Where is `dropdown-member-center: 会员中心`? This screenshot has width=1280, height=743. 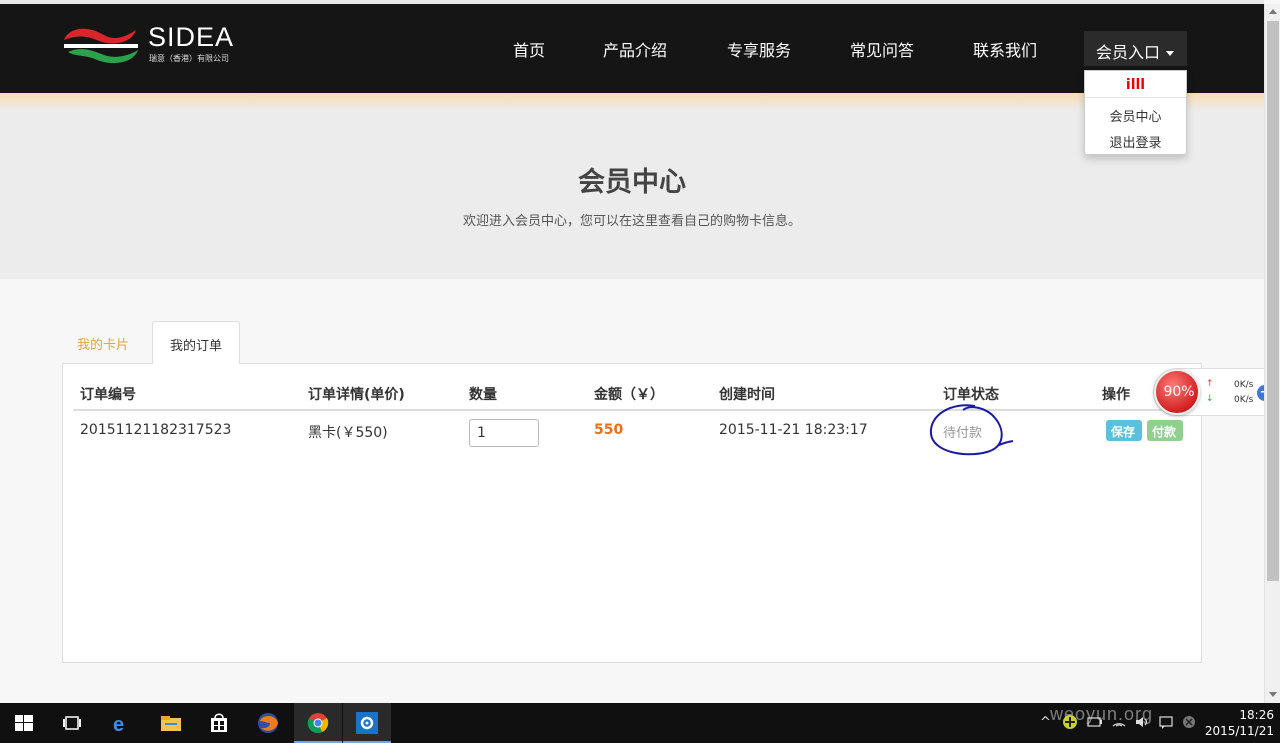 dropdown-member-center: 会员中心 is located at coordinates (1135, 115).